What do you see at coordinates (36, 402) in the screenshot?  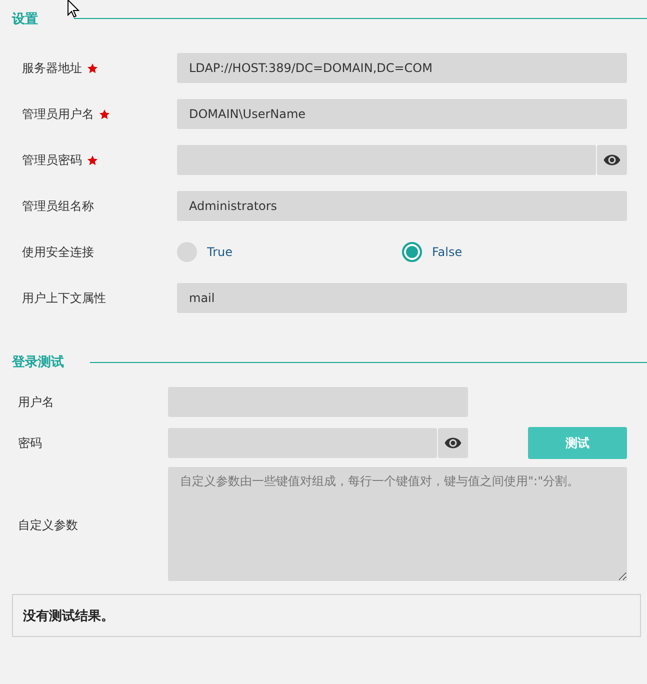 I see `field-label: 用户名` at bounding box center [36, 402].